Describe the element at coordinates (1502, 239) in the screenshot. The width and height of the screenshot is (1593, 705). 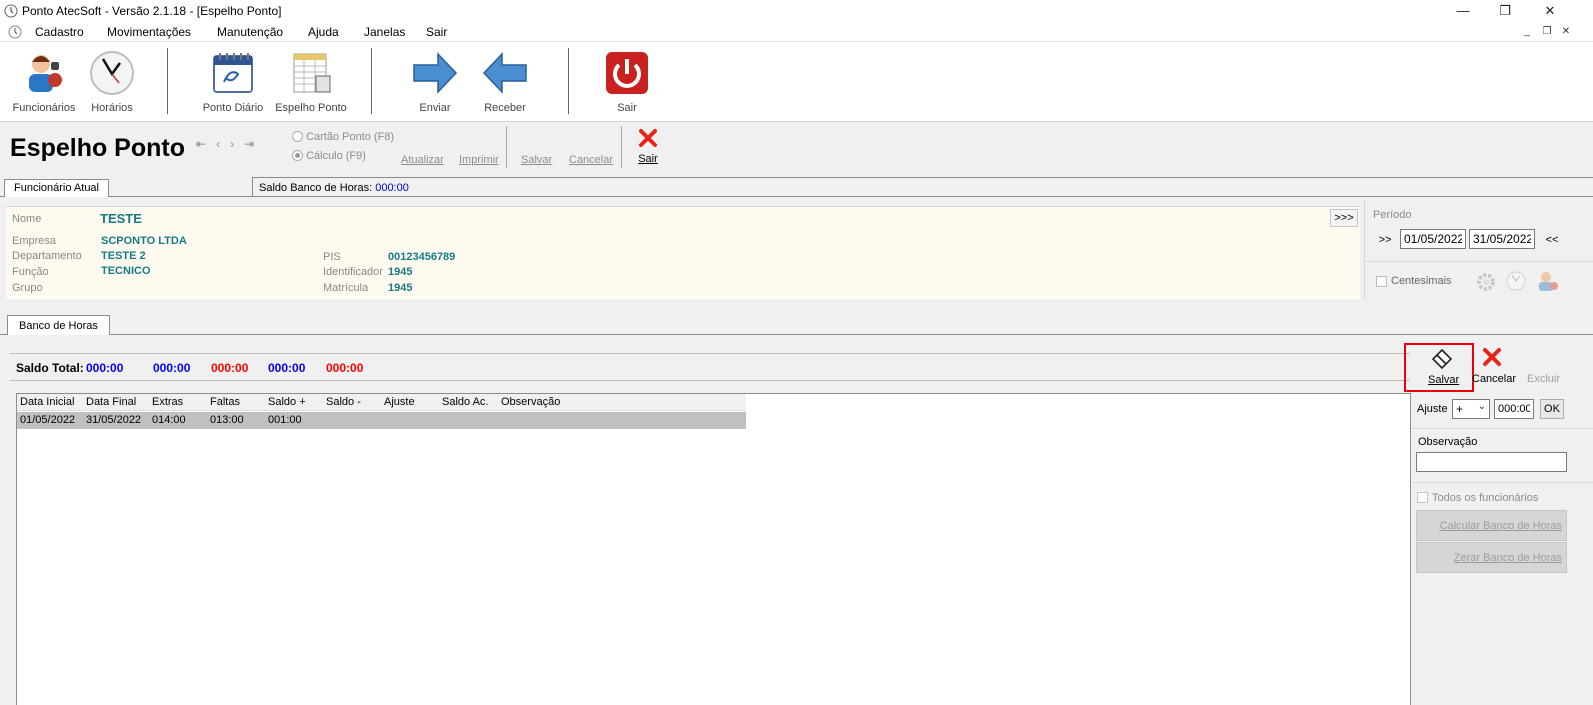
I see `periodo-fim-input` at that location.